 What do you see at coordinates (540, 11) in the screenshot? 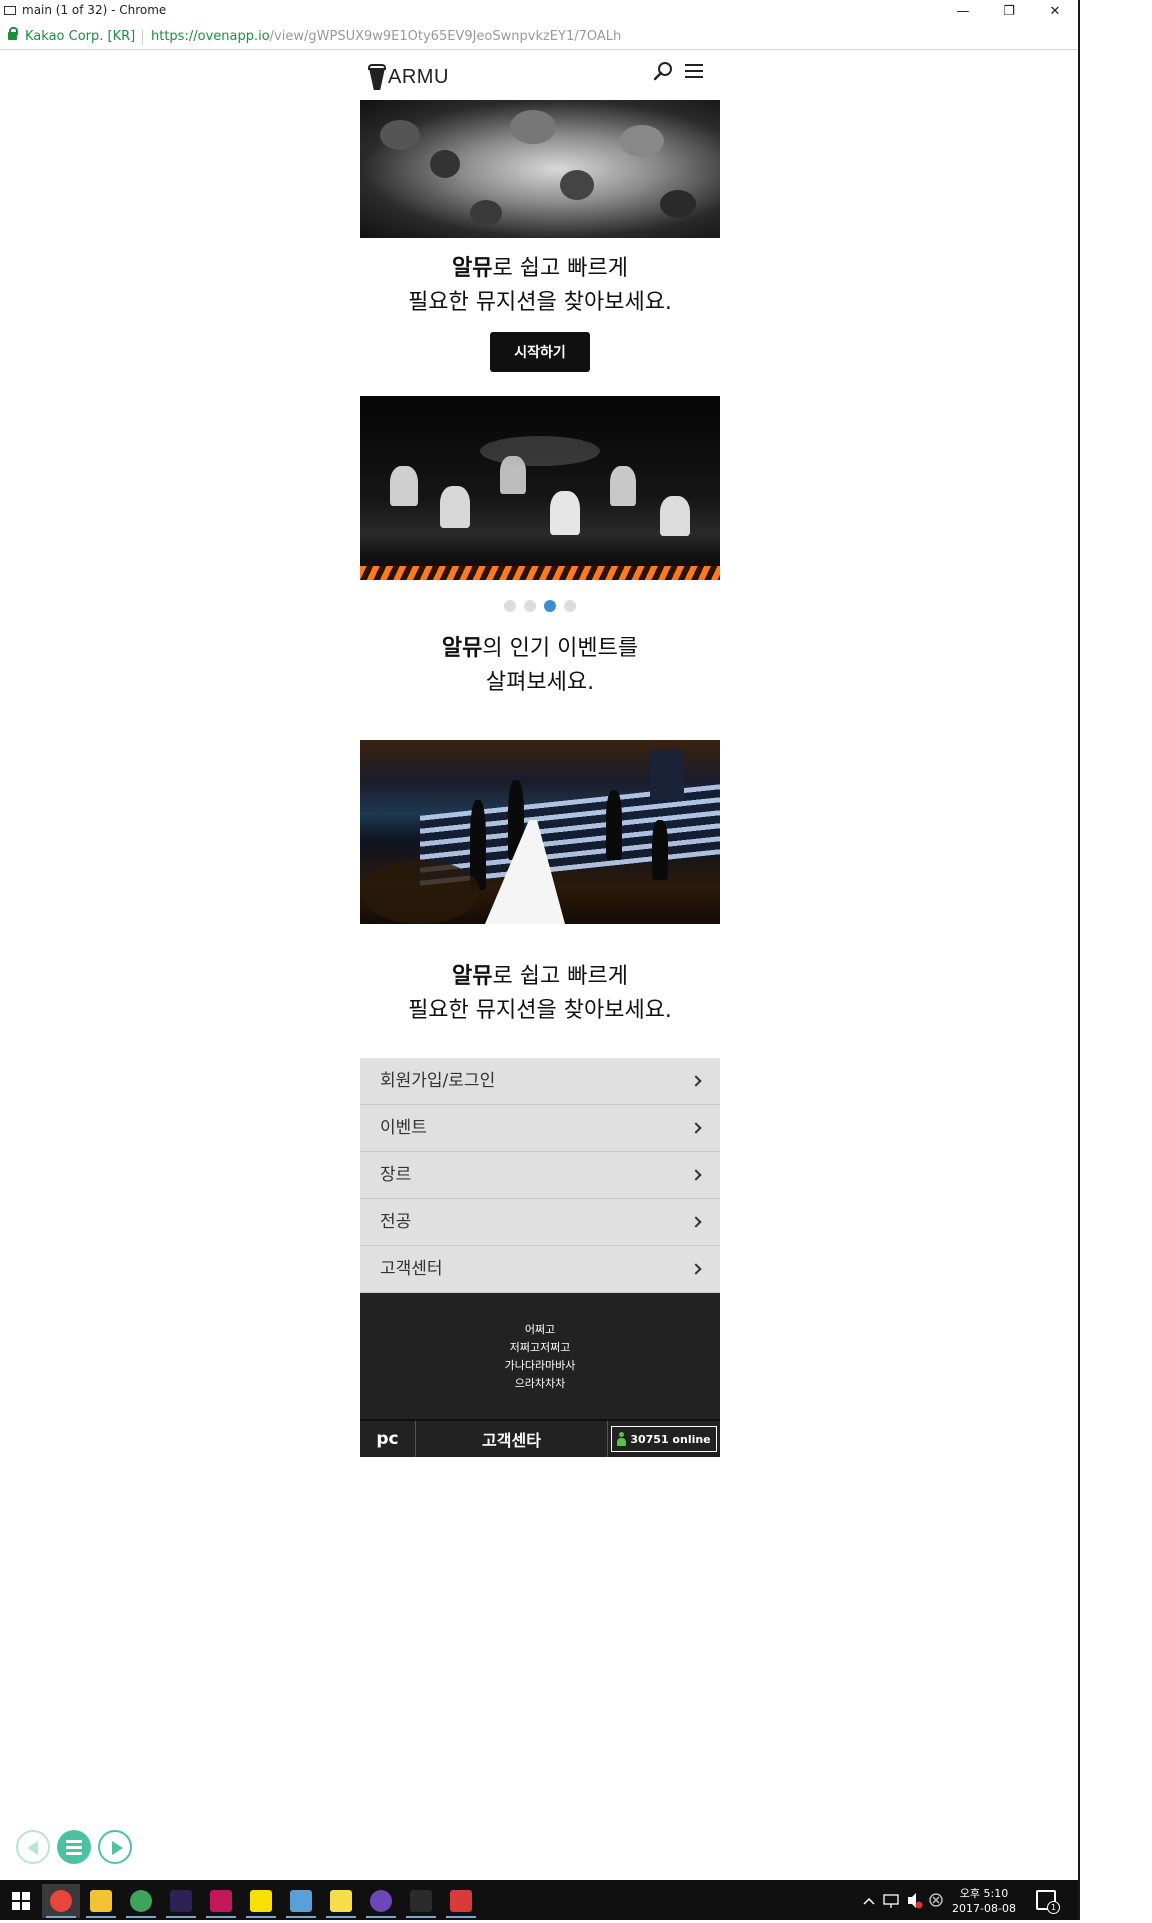
I see `window-titlebar: main (1 of 32) - Chrome — ❐ ✕` at bounding box center [540, 11].